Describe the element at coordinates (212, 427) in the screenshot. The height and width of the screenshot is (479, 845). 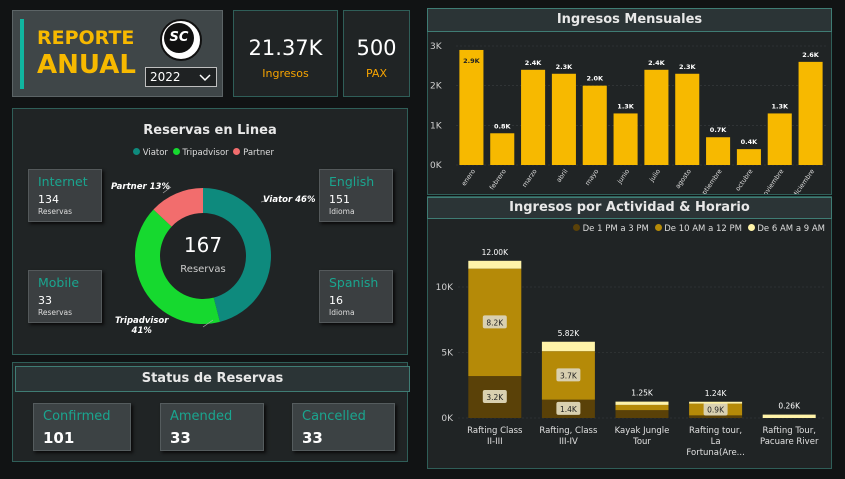
I see `status-amended-card: Amended 33` at that location.